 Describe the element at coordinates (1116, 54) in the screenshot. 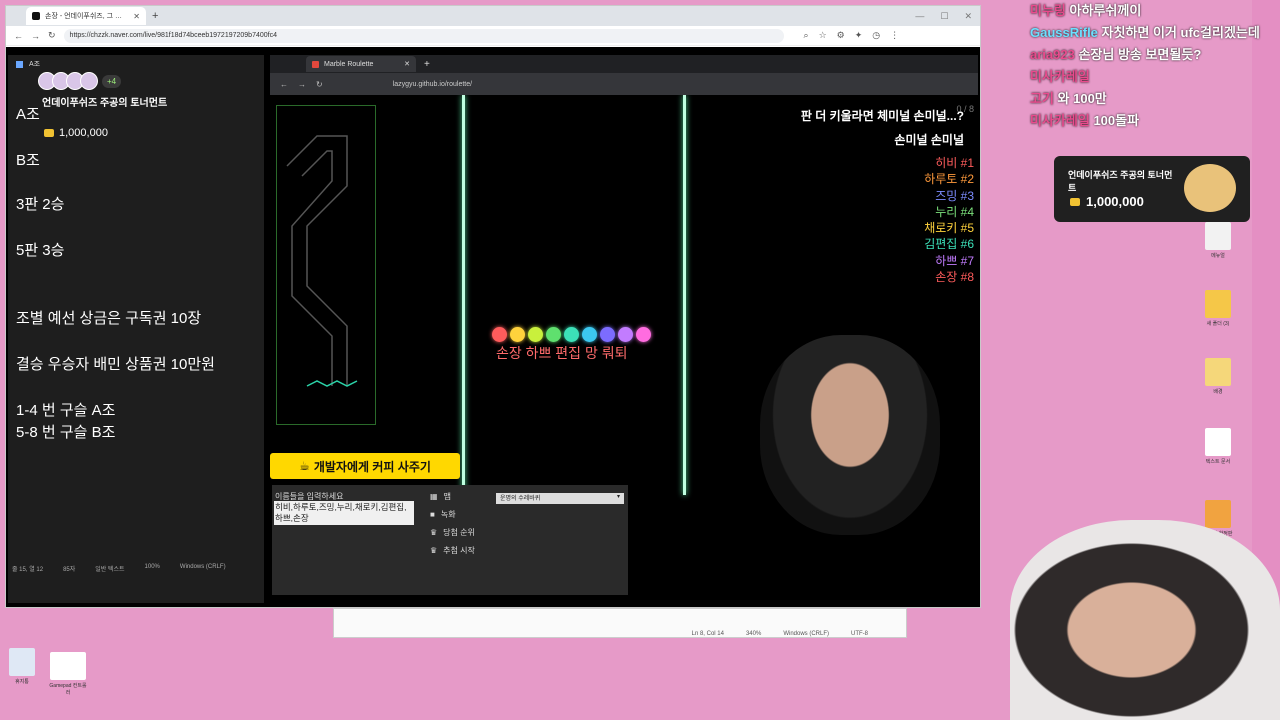

I see `chat-message: aria923 손장님 방송 보면될듯?` at that location.